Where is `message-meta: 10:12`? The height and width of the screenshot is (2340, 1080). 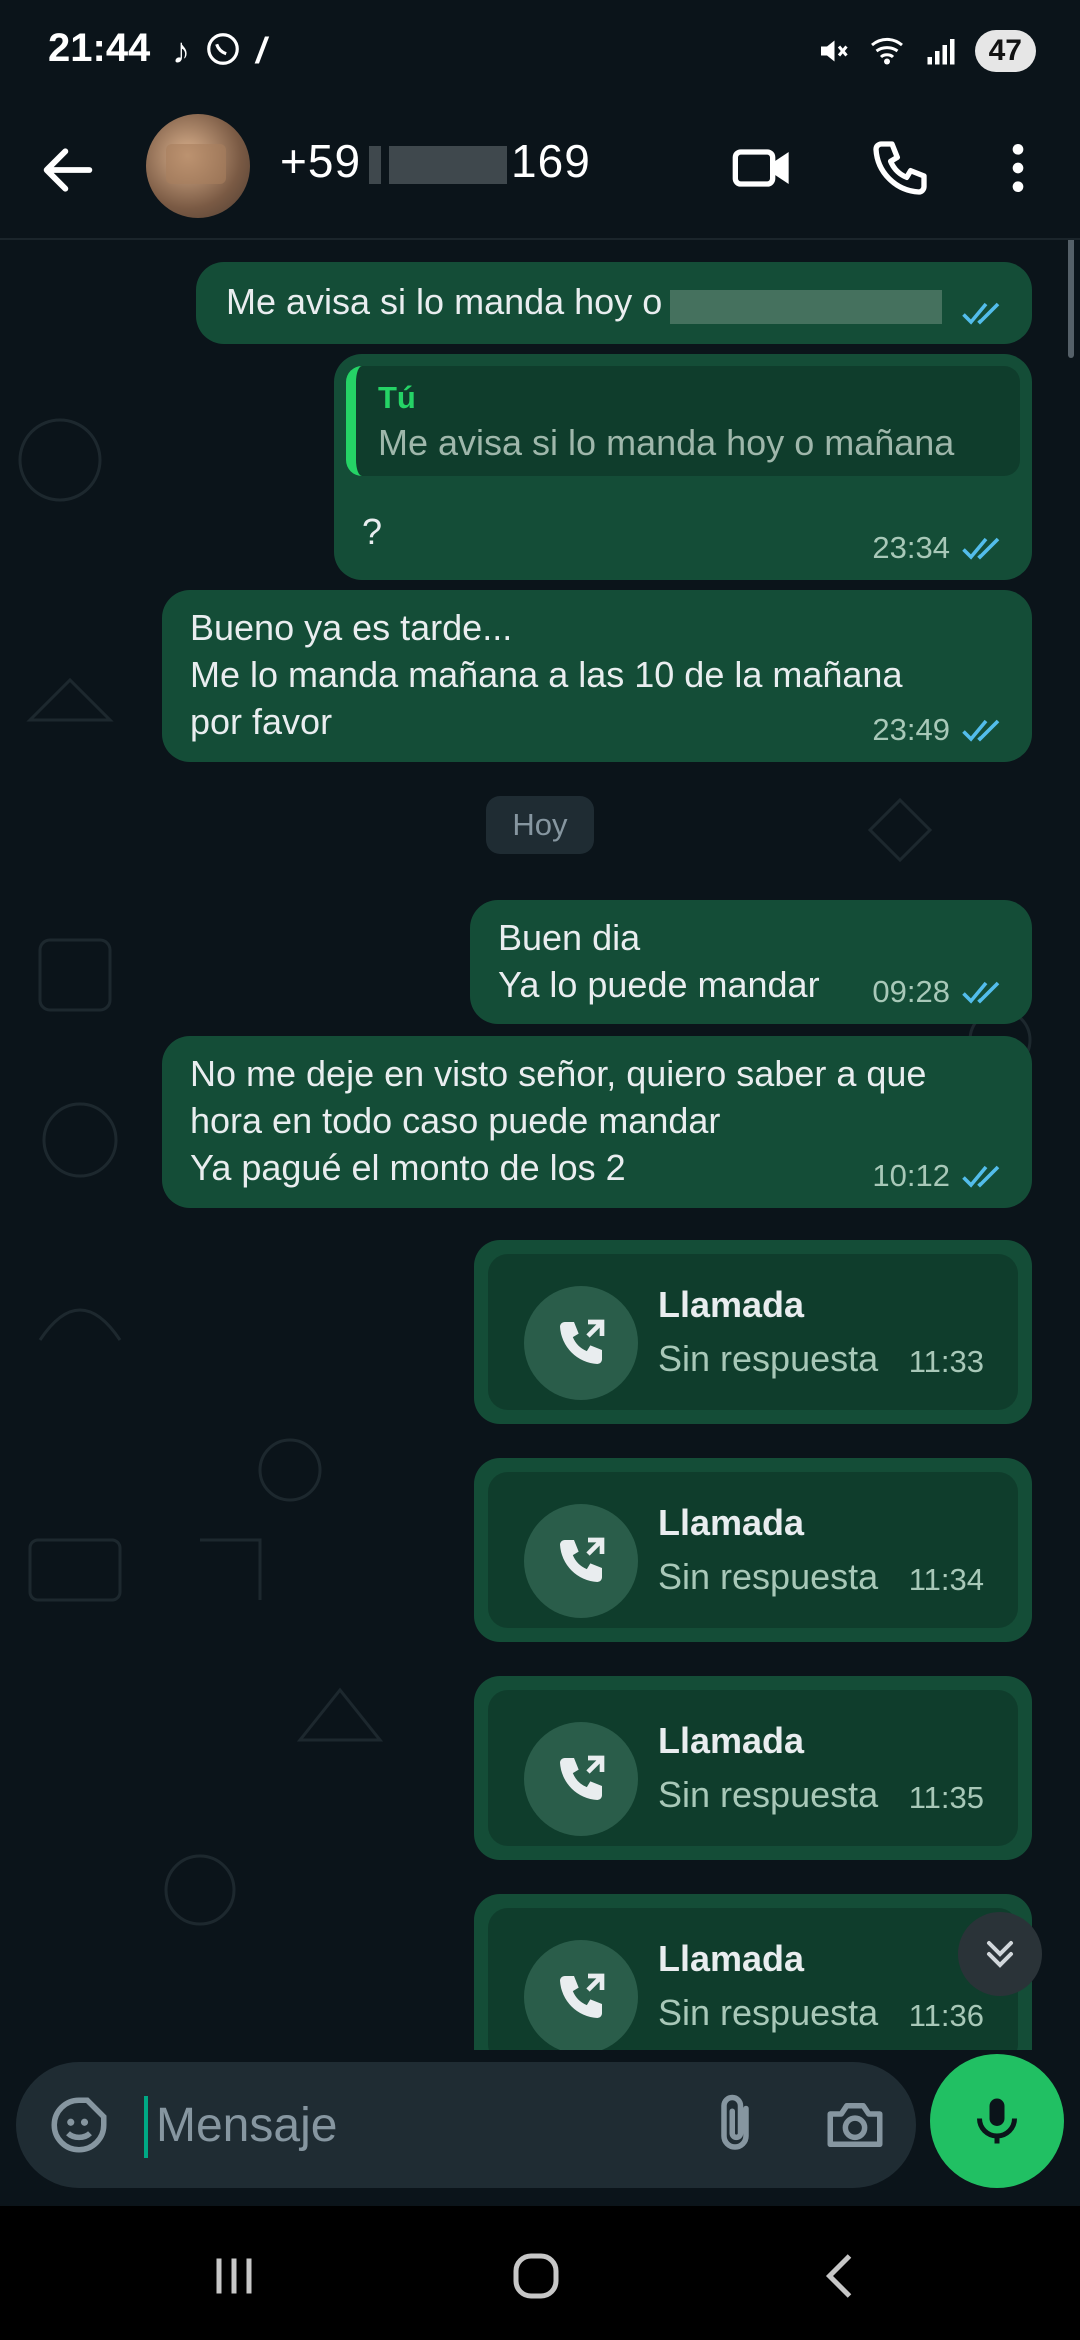
message-meta: 10:12 is located at coordinates (939, 1176).